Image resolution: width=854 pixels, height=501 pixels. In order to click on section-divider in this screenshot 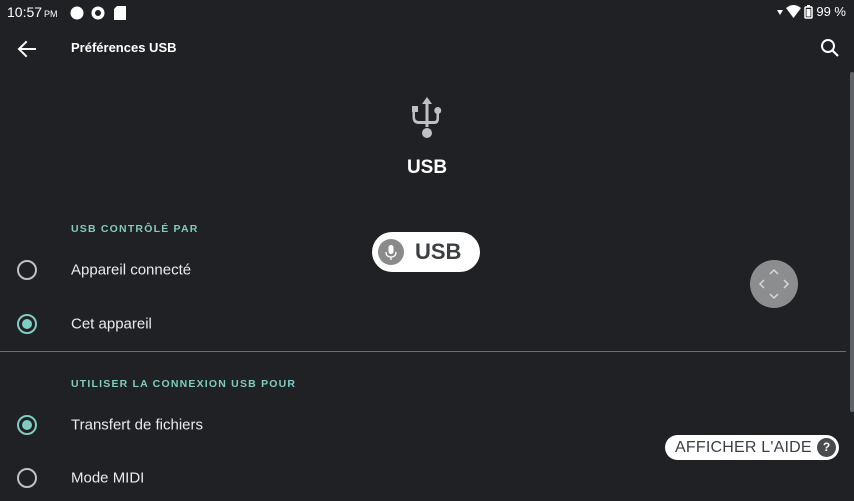, I will do `click(423, 351)`.